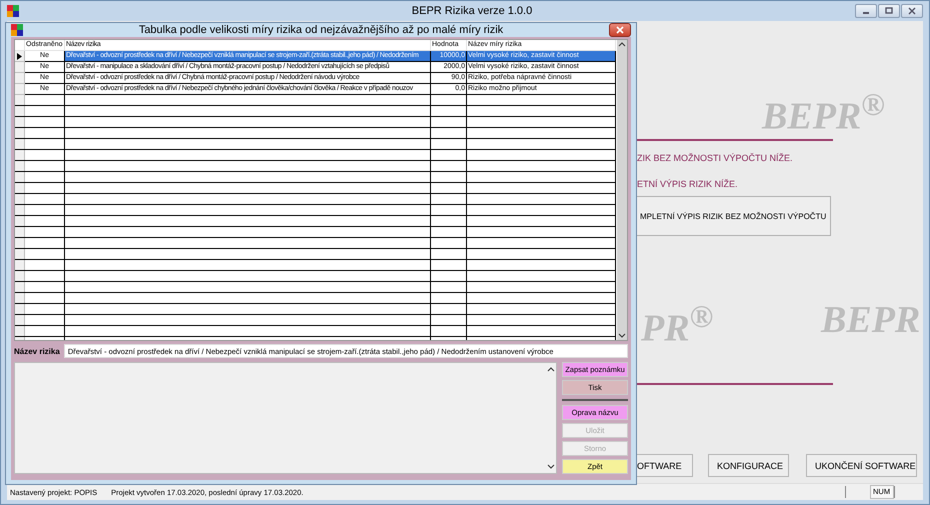 The height and width of the screenshot is (505, 930). I want to click on maximize-icon, so click(889, 11).